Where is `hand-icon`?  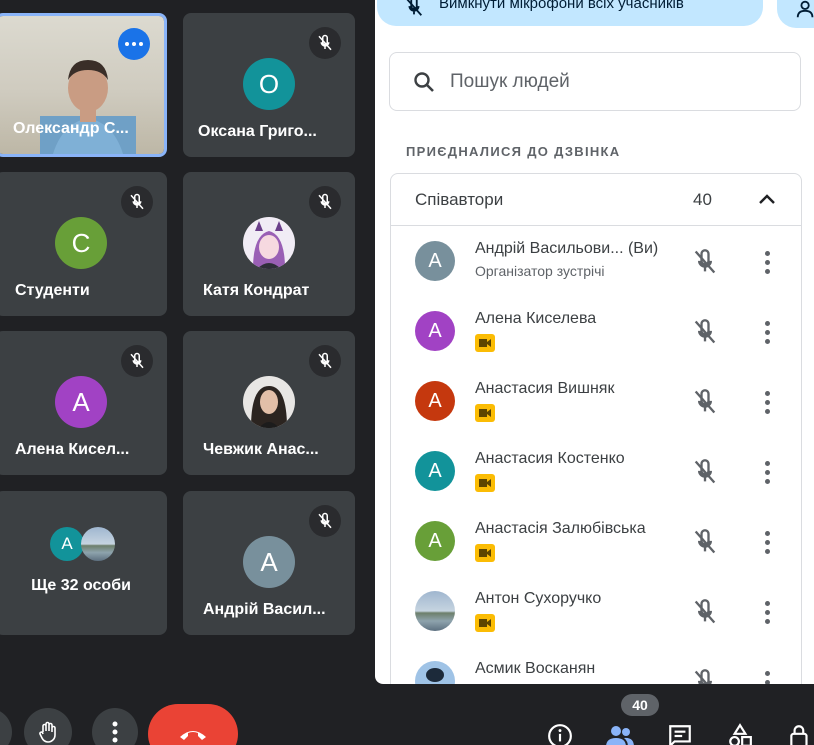
hand-icon is located at coordinates (47, 732).